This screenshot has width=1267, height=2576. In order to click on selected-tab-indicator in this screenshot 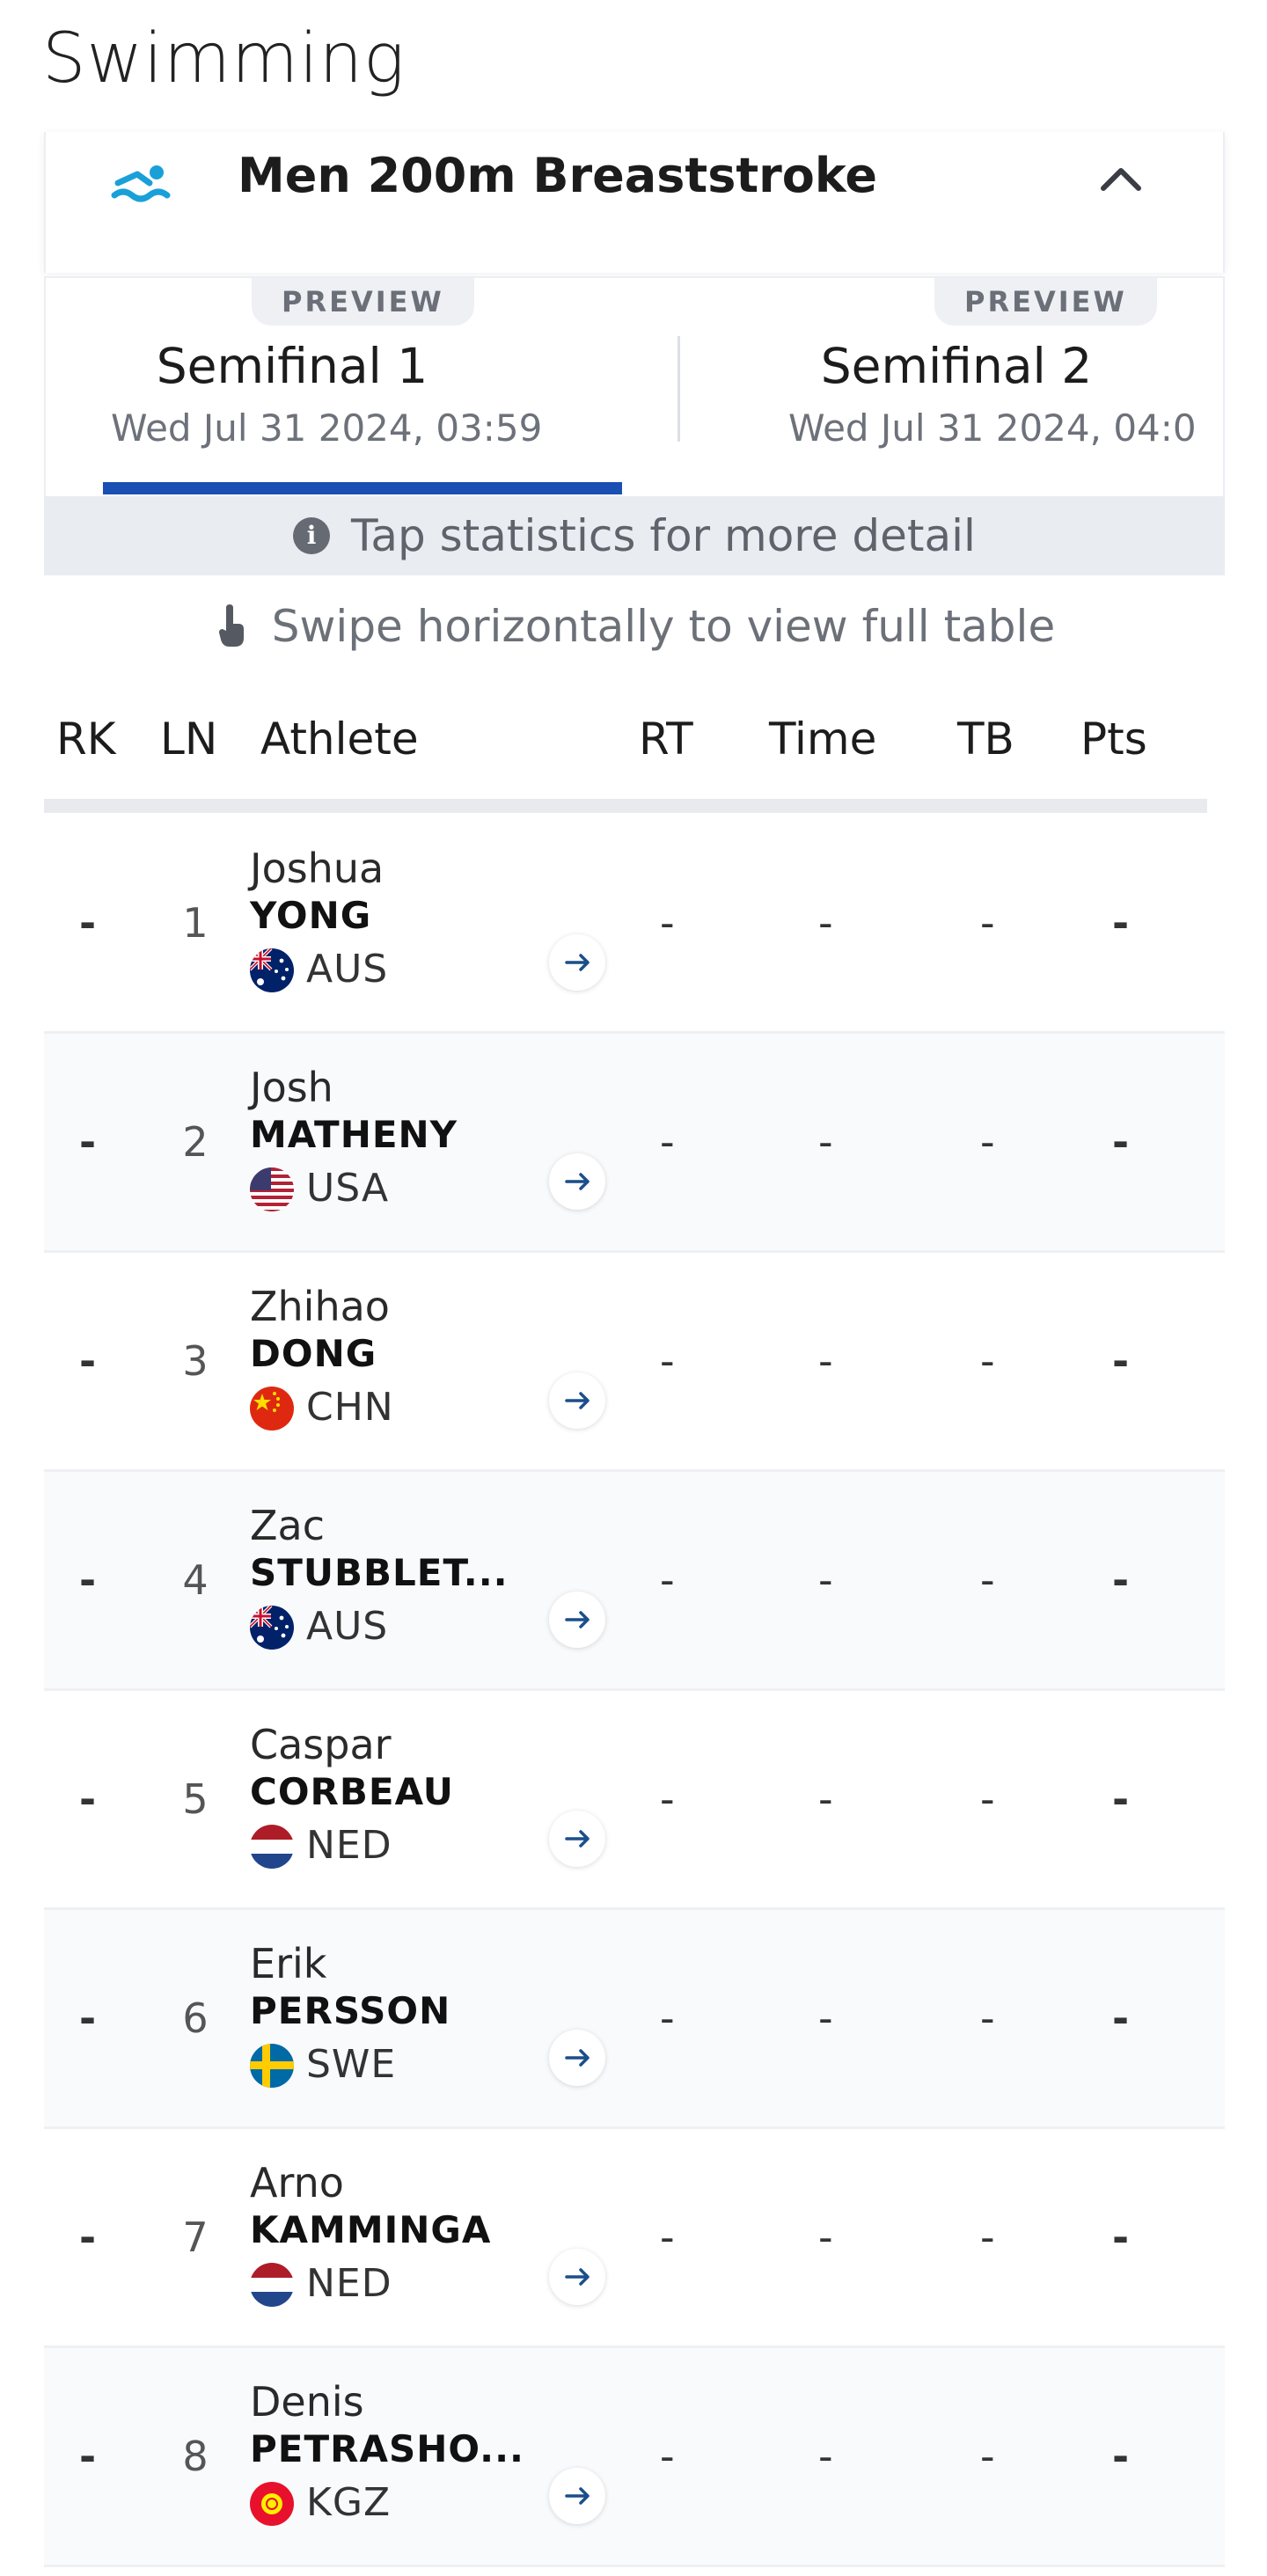, I will do `click(362, 488)`.